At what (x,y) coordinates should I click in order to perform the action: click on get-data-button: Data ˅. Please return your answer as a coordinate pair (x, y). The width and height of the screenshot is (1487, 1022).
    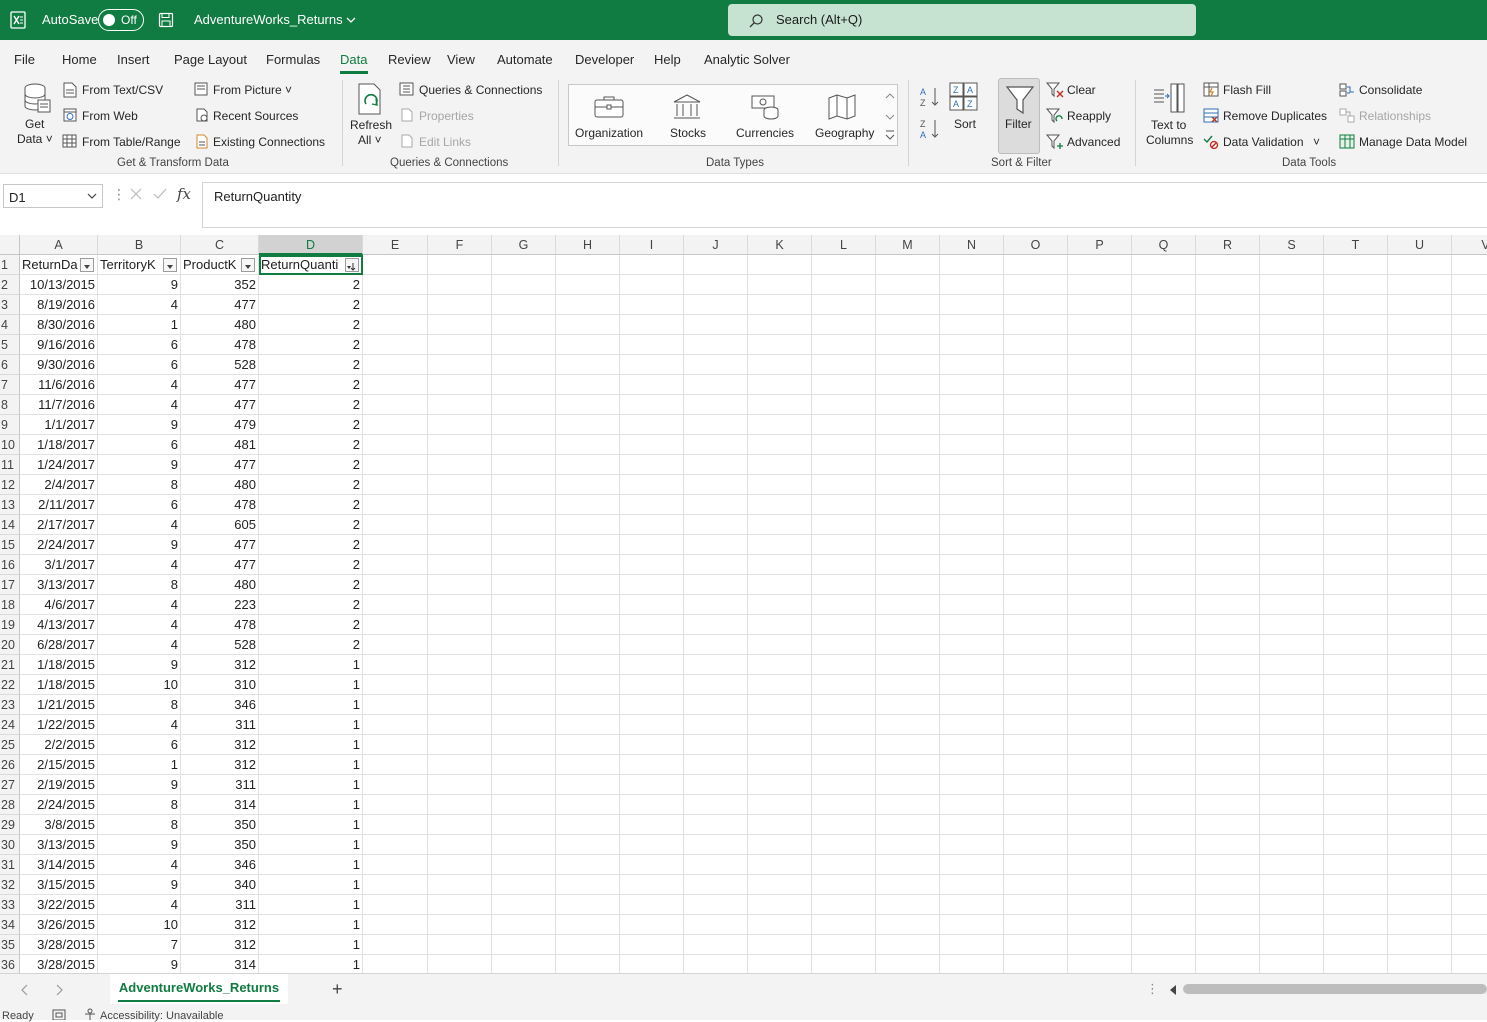
    Looking at the image, I should click on (35, 139).